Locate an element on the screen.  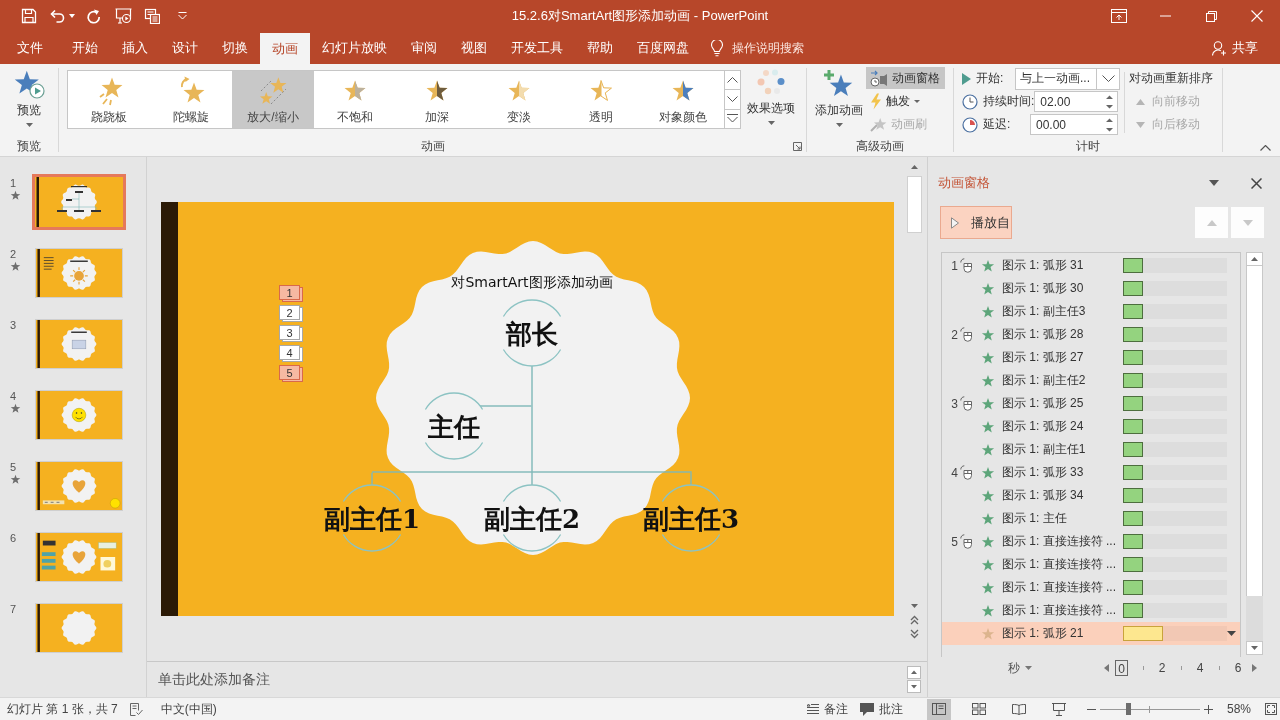
animation-item: 图示 1: 弧形 30 is located at coordinates (1091, 288).